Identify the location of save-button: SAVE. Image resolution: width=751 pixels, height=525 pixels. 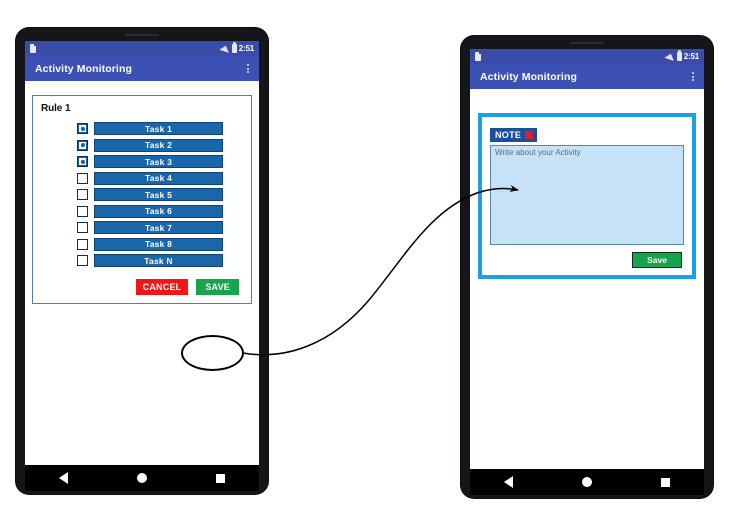
(217, 287).